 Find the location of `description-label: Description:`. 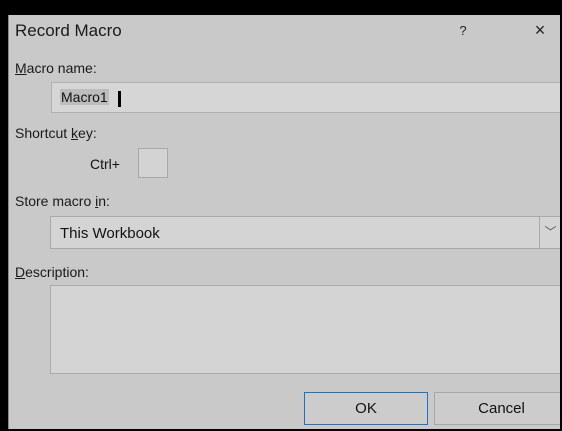

description-label: Description: is located at coordinates (52, 272).